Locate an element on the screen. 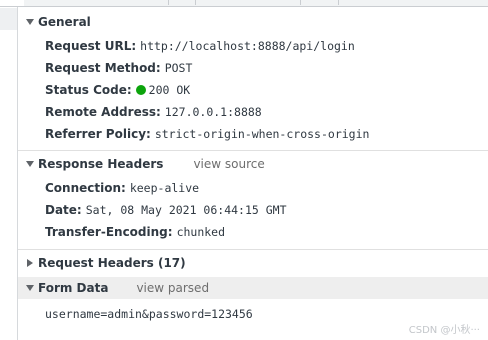  referrer-policy-label: Referrer Policy: is located at coordinates (98, 134).